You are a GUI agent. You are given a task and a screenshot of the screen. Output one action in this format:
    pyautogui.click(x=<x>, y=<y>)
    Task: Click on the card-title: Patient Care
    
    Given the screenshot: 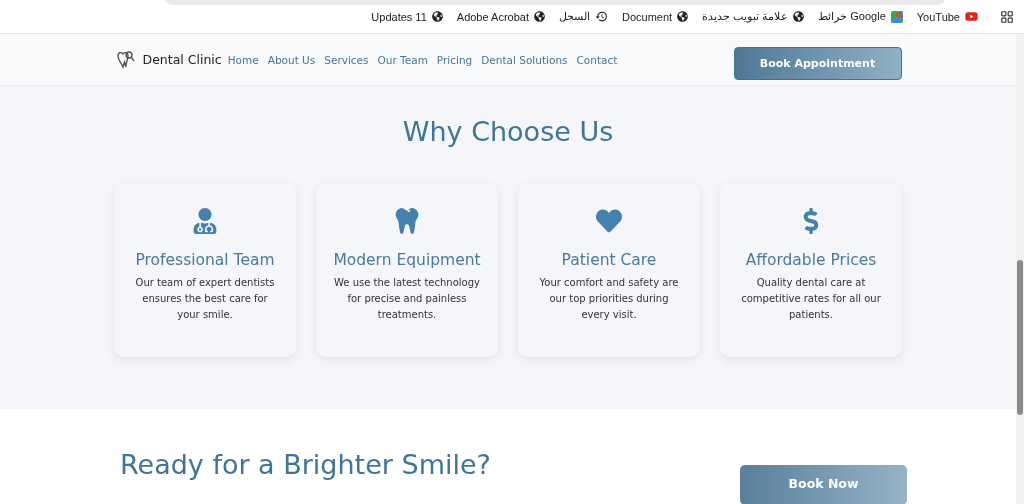 What is the action you would take?
    pyautogui.click(x=609, y=260)
    